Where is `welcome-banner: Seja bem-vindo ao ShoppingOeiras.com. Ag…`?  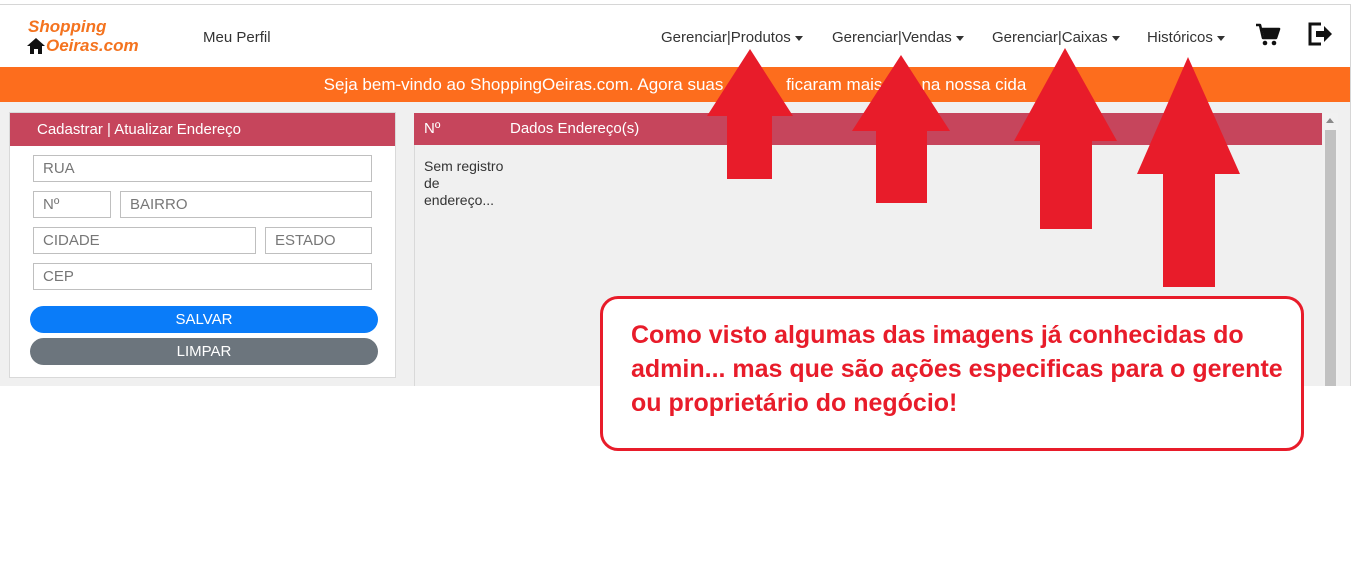
welcome-banner: Seja bem-vindo ao ShoppingOeiras.com. Ag… is located at coordinates (675, 84).